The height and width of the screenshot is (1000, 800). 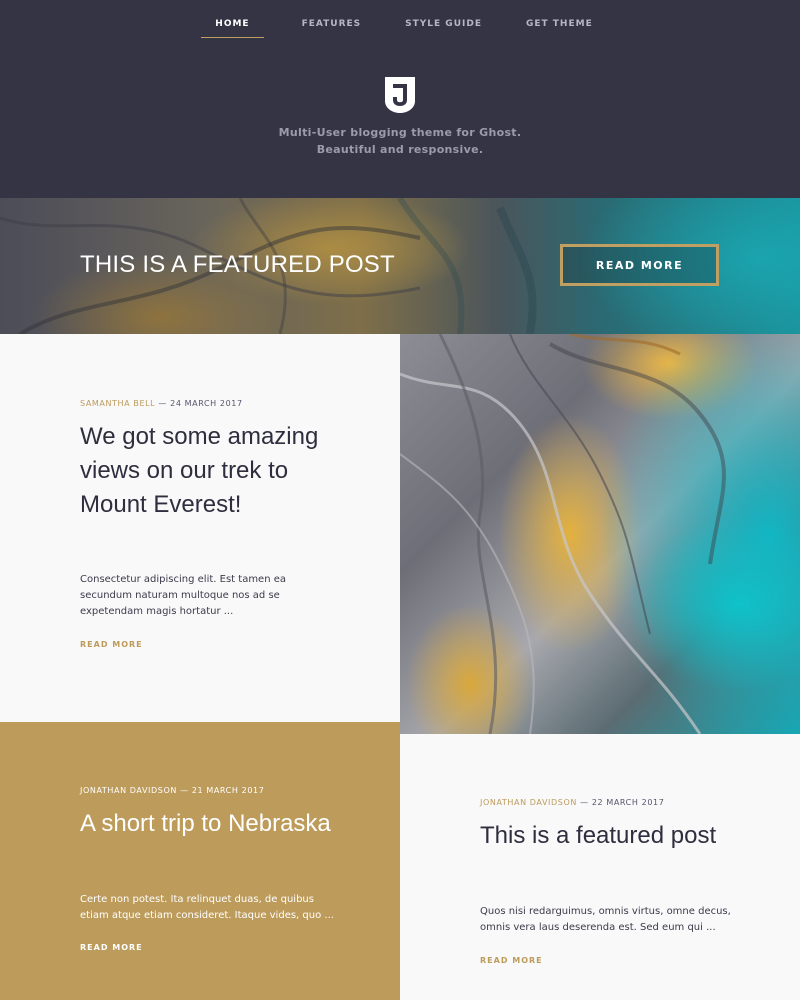 I want to click on post-meta: SAMANTHA BELL — 24 MARCH 2017, so click(x=161, y=403).